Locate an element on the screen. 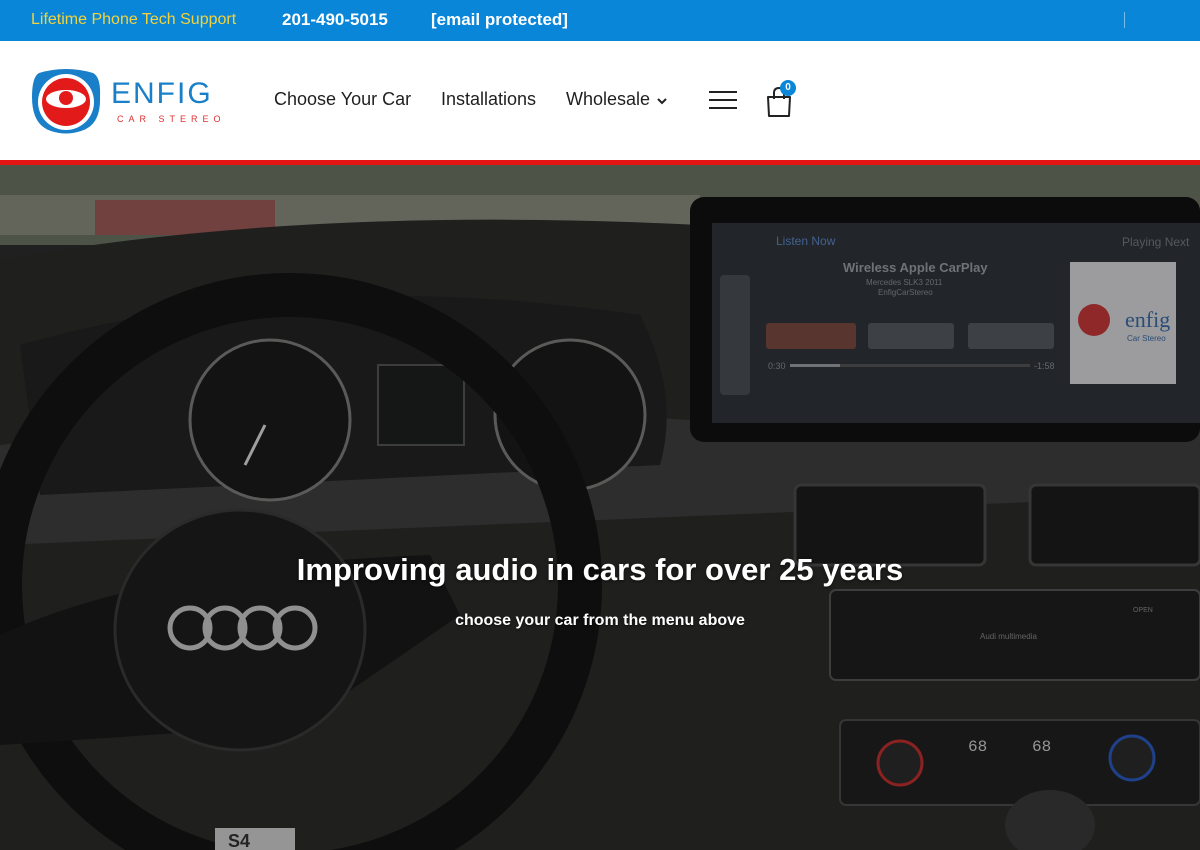 This screenshot has height=850, width=1200. logo-eye-icon is located at coordinates (66, 101).